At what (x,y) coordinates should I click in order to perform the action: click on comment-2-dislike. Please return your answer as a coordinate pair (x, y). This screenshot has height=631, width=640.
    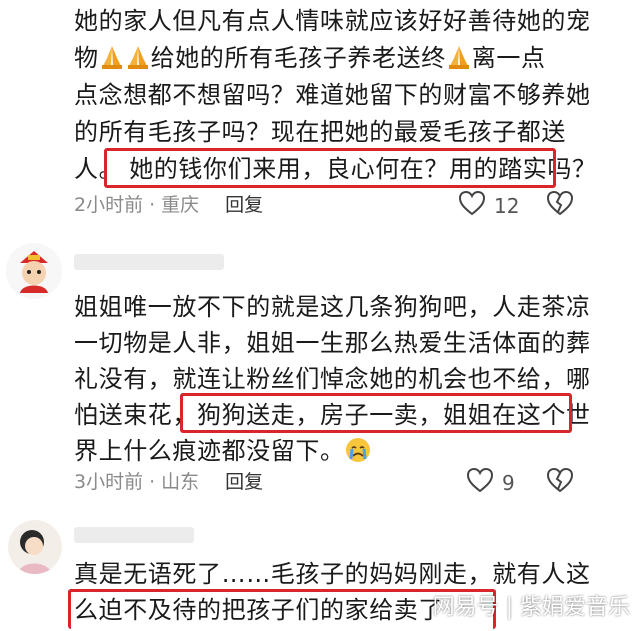
    Looking at the image, I should click on (560, 482).